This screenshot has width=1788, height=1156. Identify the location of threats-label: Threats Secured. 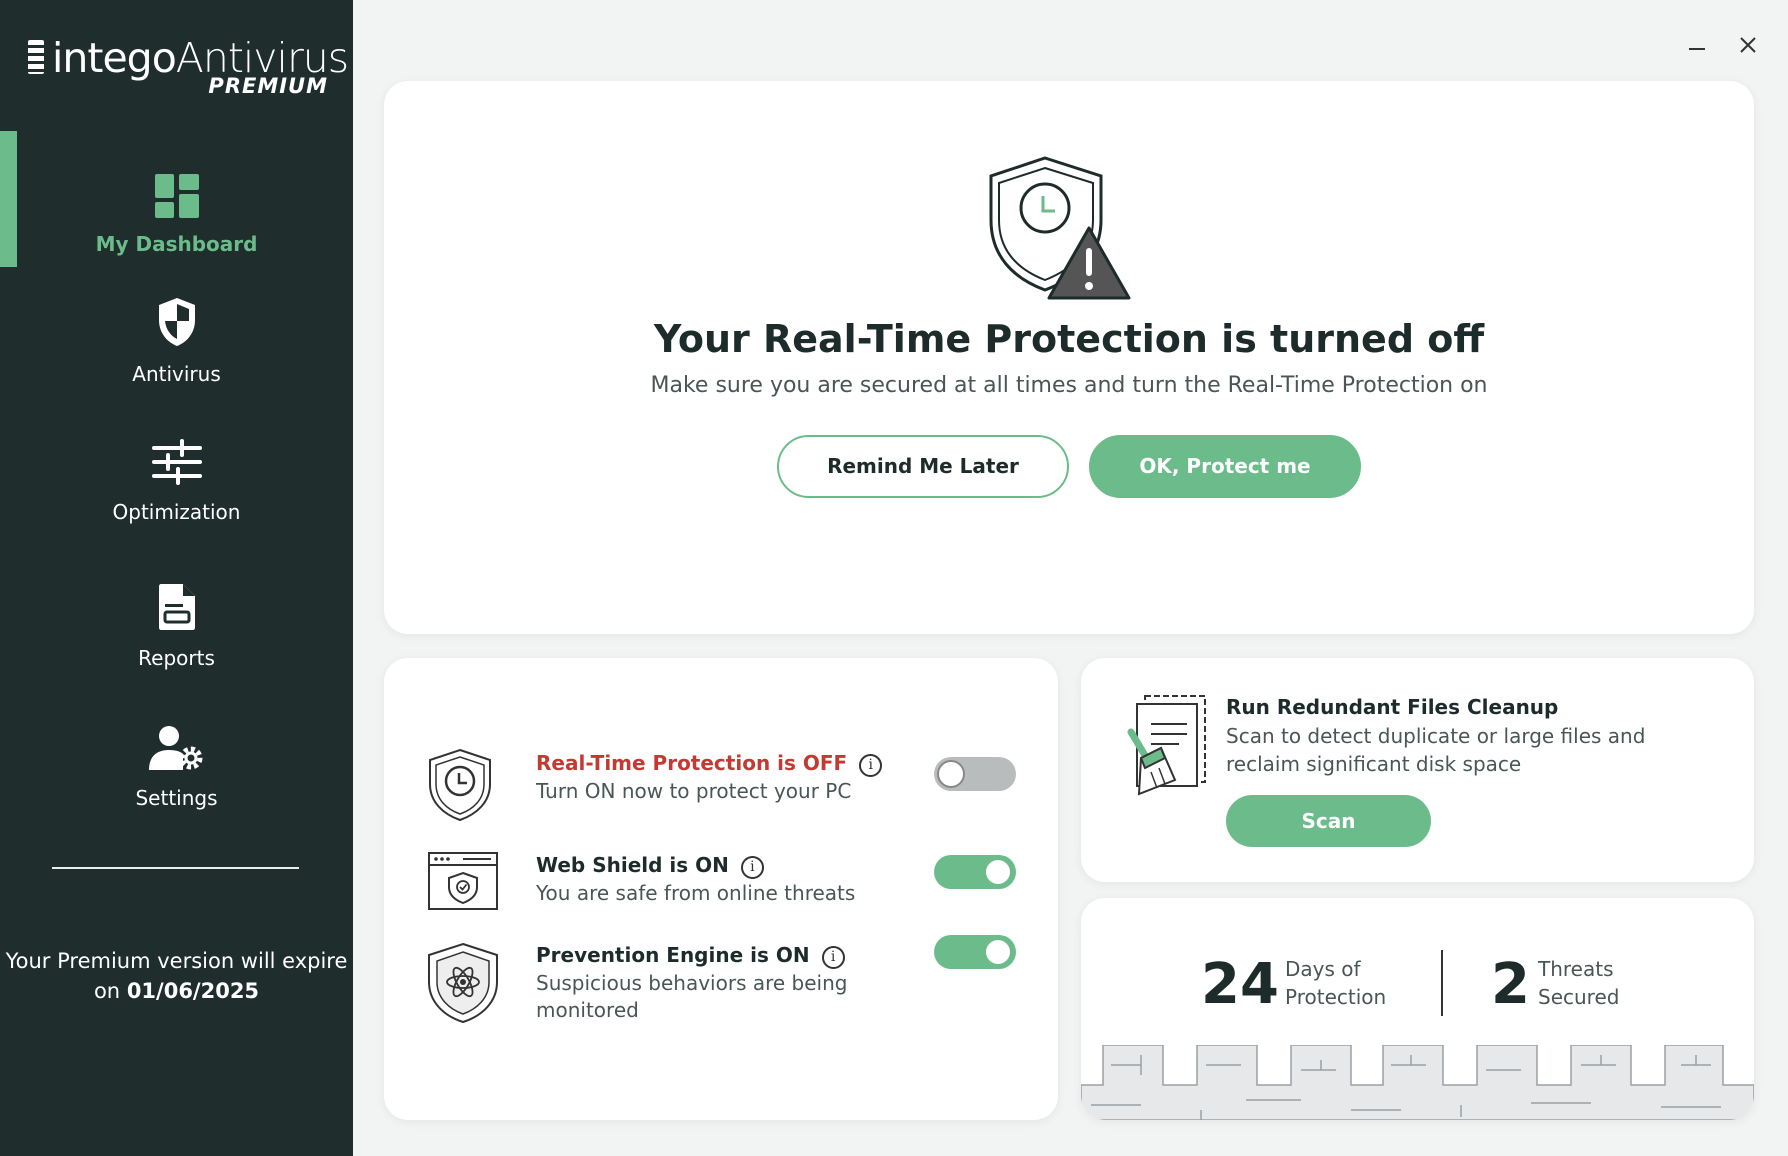
(1578, 983).